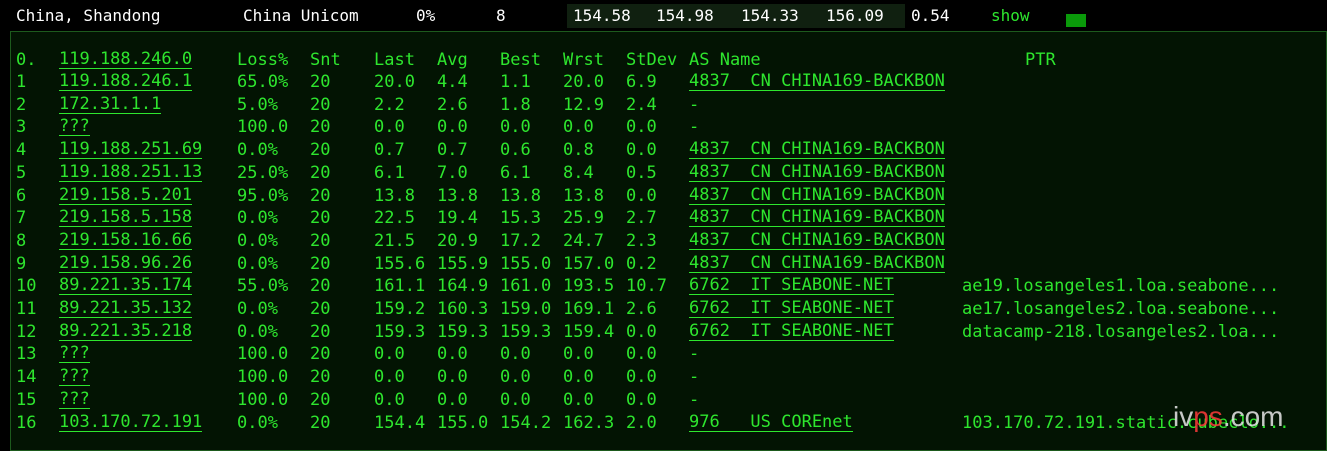  Describe the element at coordinates (515, 150) in the screenshot. I see `cell-best: 0.6` at that location.